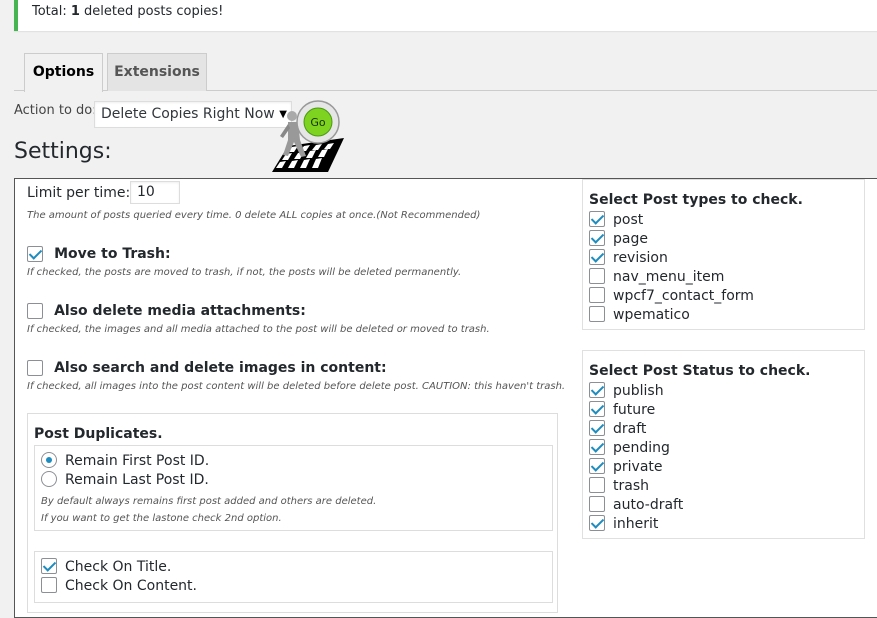 This screenshot has height=618, width=877. I want to click on post-types-title: Select Post types to check., so click(696, 200).